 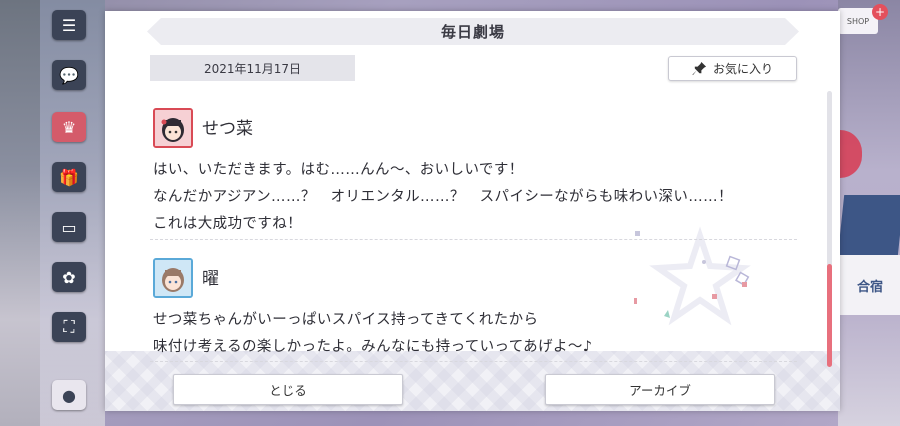 I want to click on person-icon: ●, so click(x=69, y=395).